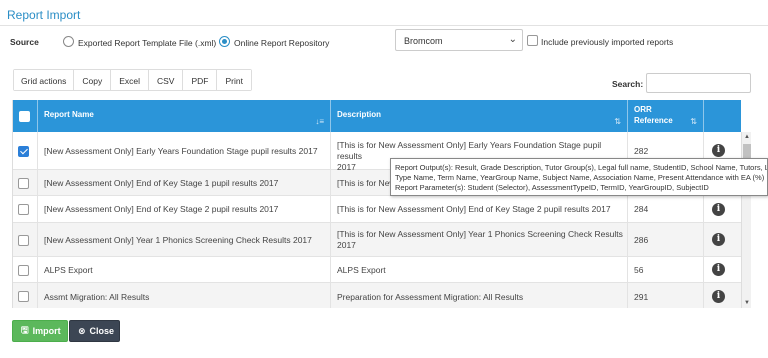  What do you see at coordinates (147, 43) in the screenshot?
I see `radio-exported-template-label: Exported Report Template File (.xml)` at bounding box center [147, 43].